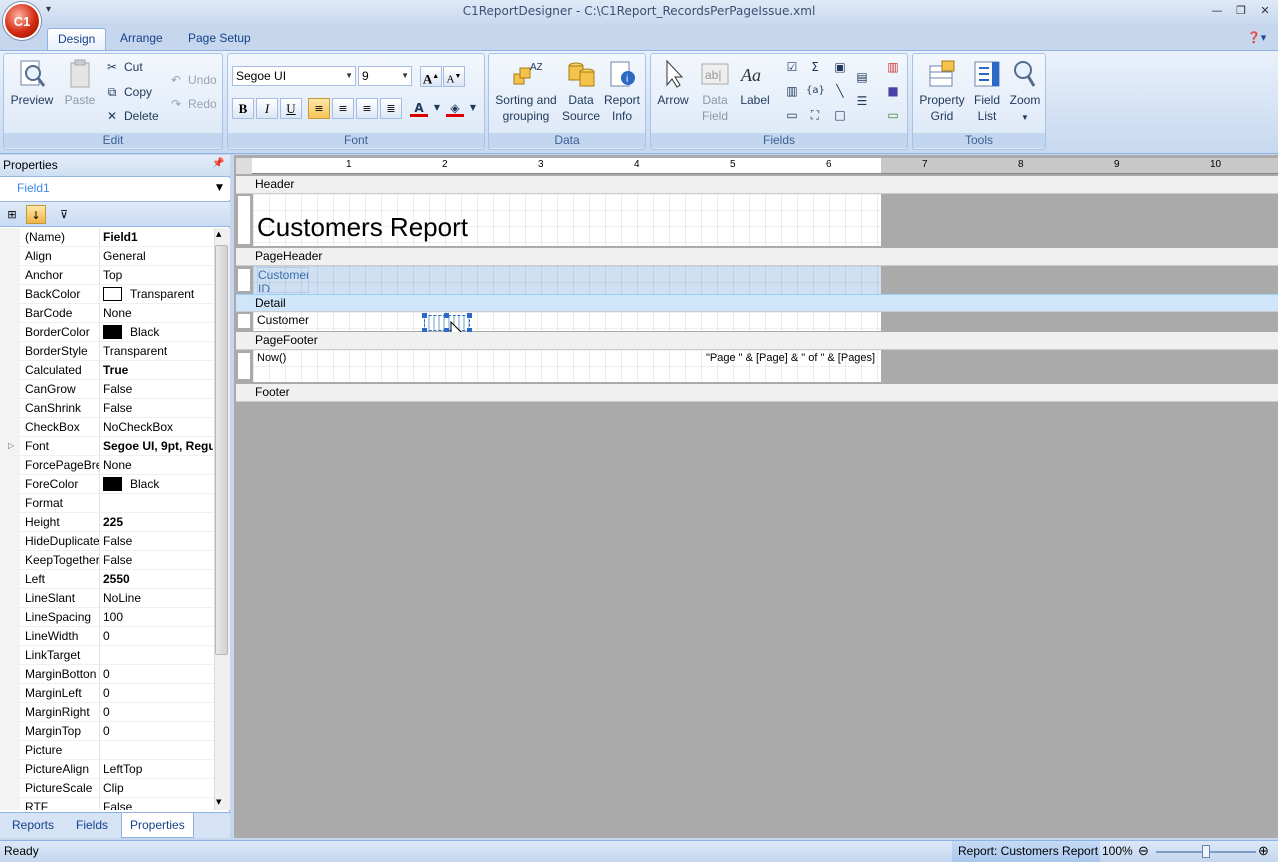  What do you see at coordinates (815, 67) in the screenshot?
I see `sum-tool-icon: Σ` at bounding box center [815, 67].